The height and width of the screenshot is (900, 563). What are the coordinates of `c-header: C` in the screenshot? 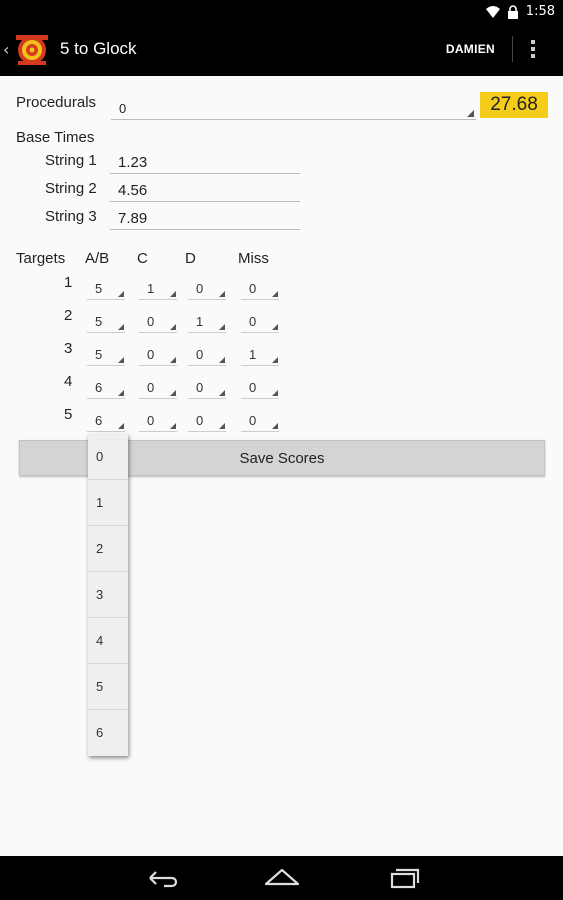 It's located at (142, 258).